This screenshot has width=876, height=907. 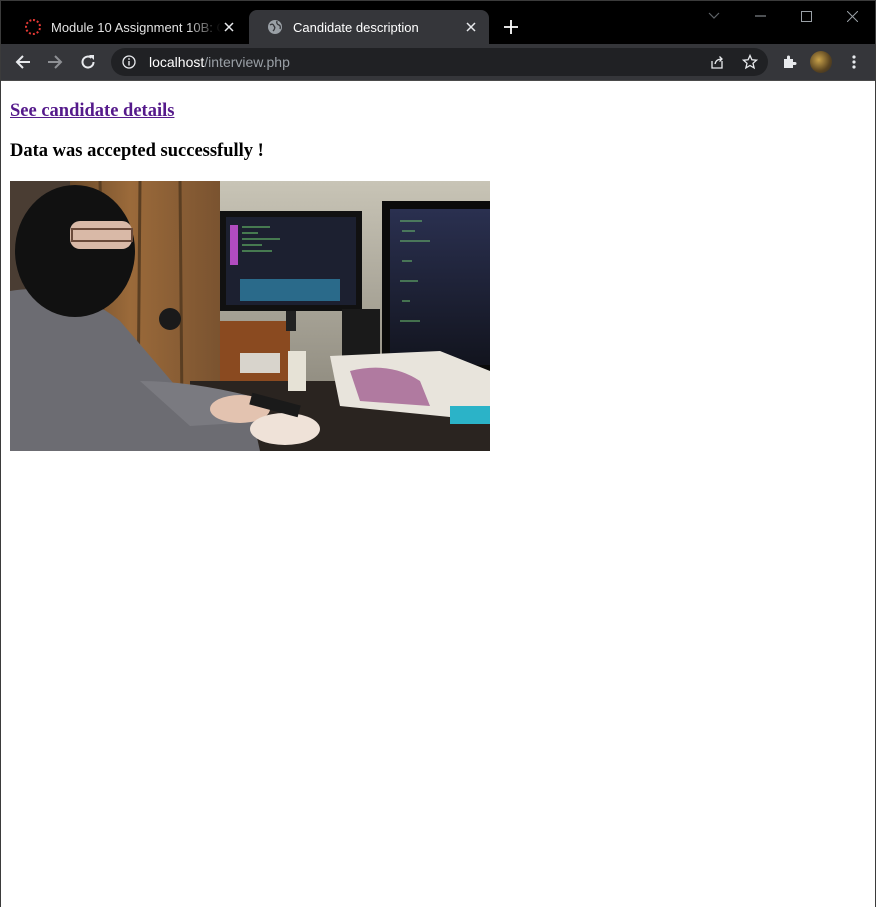 I want to click on extensions-button, so click(x=790, y=62).